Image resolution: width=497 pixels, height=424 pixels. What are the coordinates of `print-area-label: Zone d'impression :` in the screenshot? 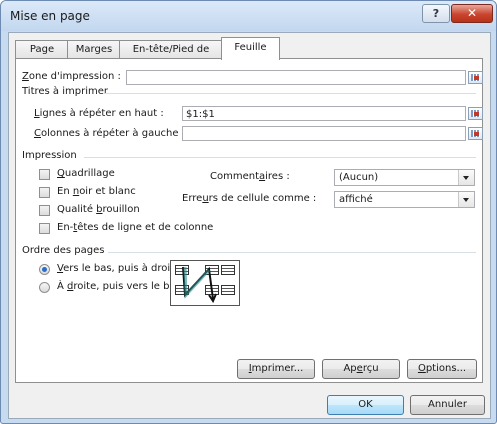 It's located at (71, 76).